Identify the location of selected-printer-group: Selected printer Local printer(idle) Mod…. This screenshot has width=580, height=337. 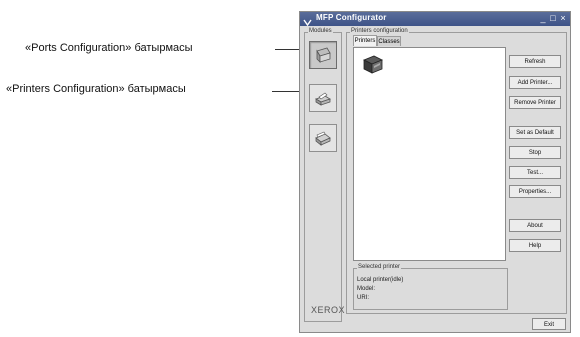
(430, 287).